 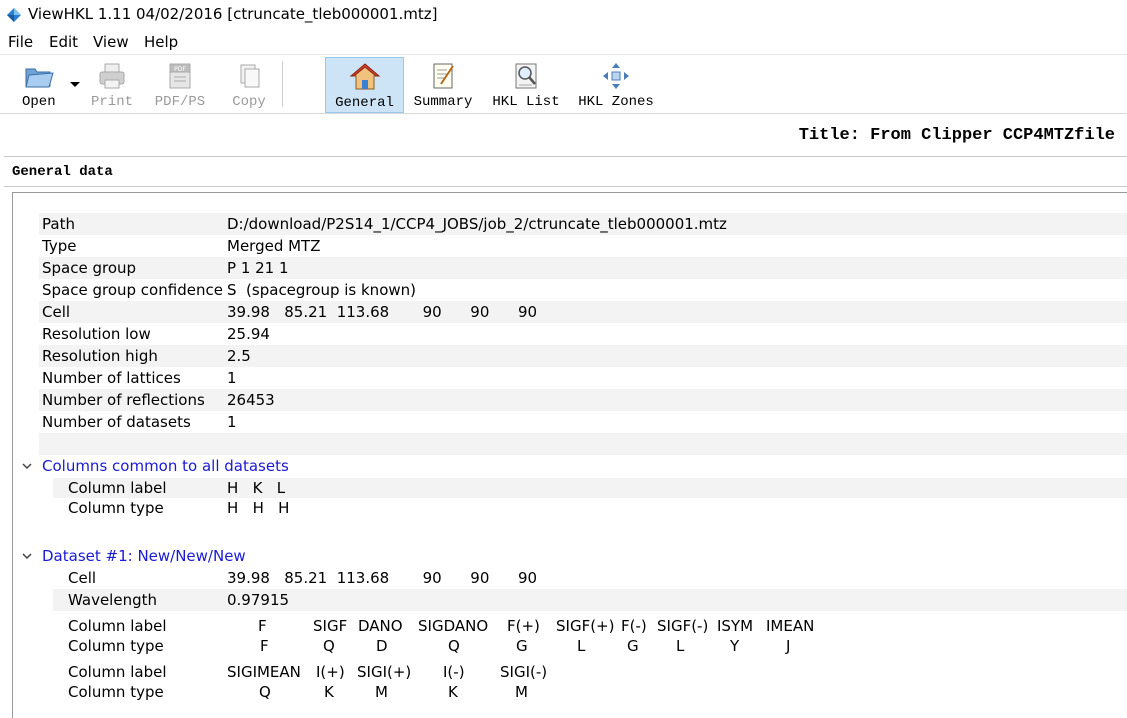 What do you see at coordinates (63, 42) in the screenshot?
I see `menu-edit: Edit` at bounding box center [63, 42].